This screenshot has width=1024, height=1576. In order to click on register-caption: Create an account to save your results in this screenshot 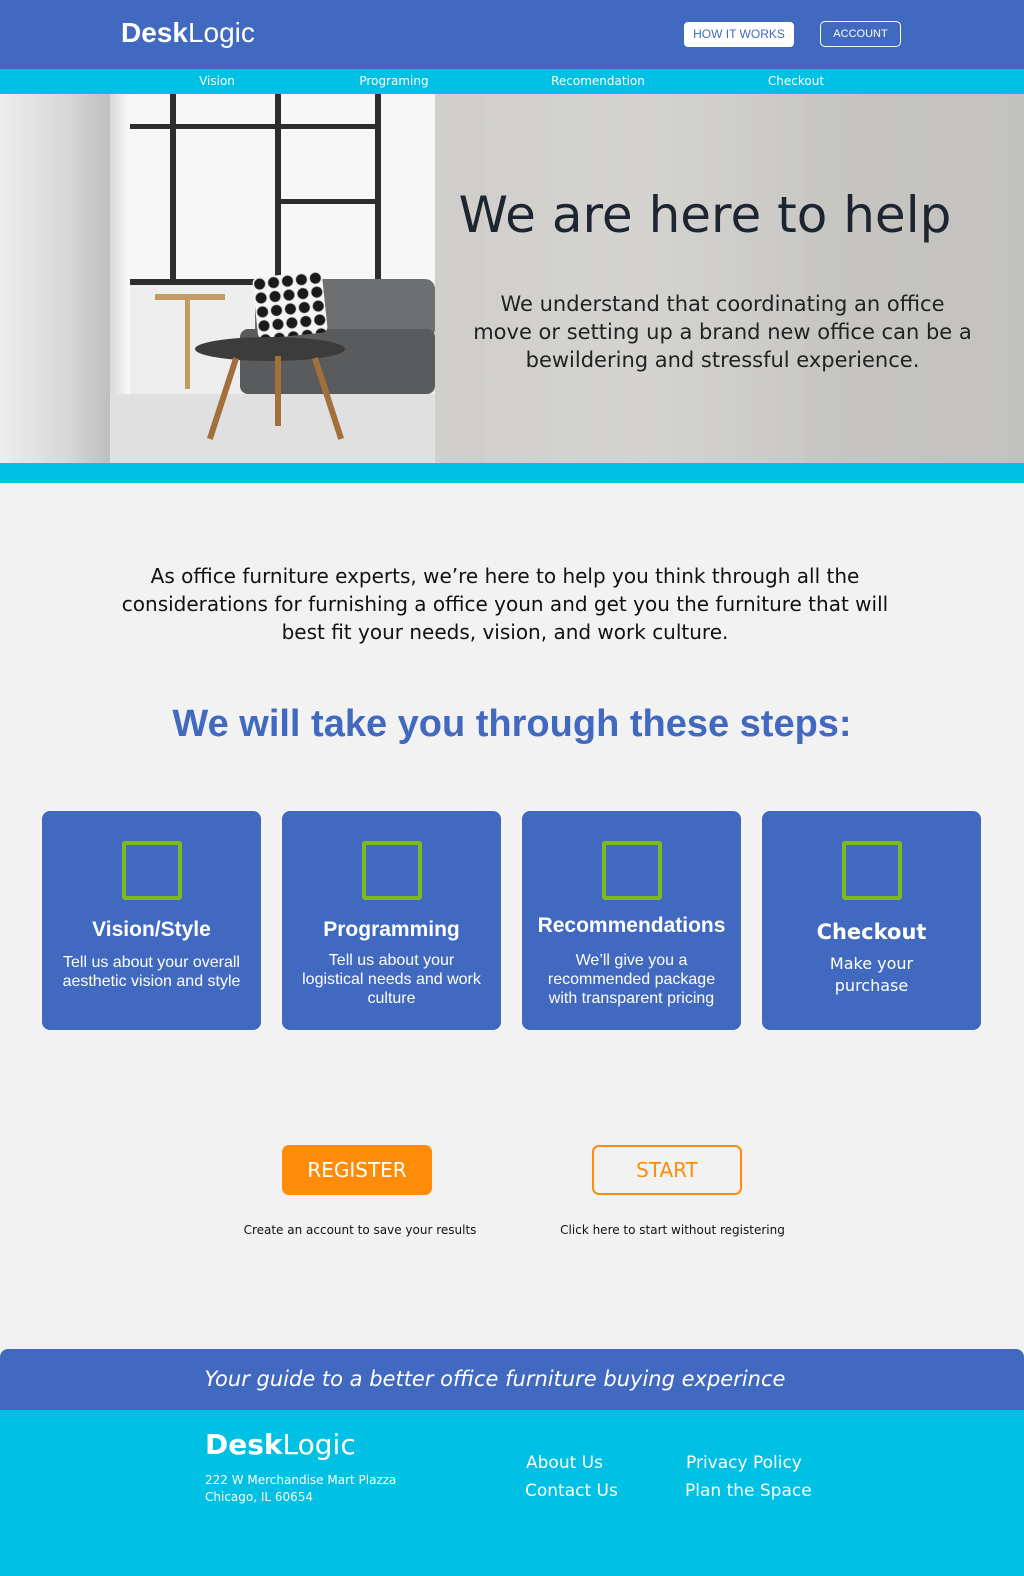, I will do `click(360, 1230)`.